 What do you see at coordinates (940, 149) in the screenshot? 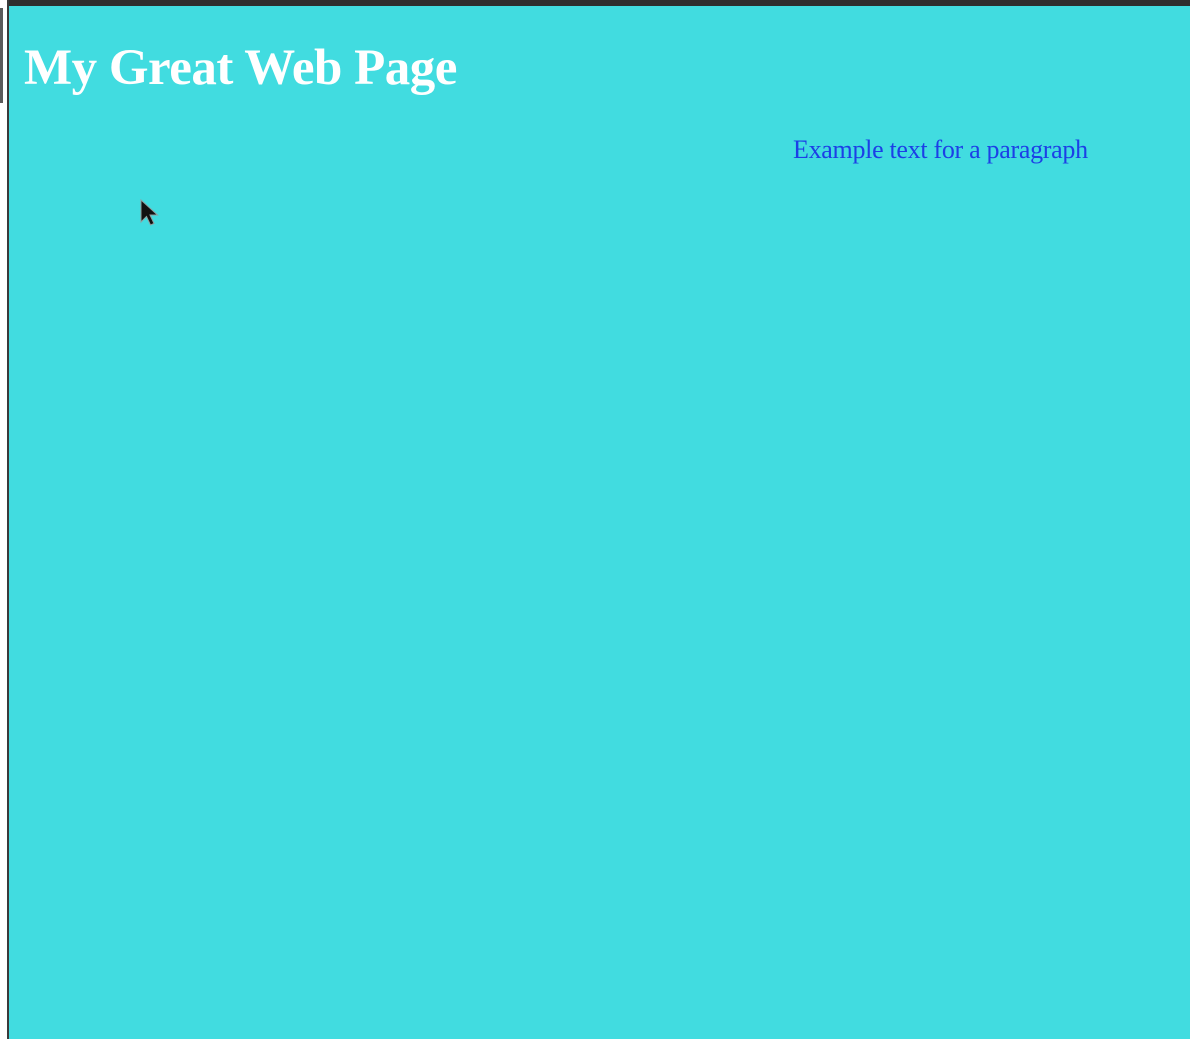
I see `example-paragraph: Example text for a paragraph` at bounding box center [940, 149].